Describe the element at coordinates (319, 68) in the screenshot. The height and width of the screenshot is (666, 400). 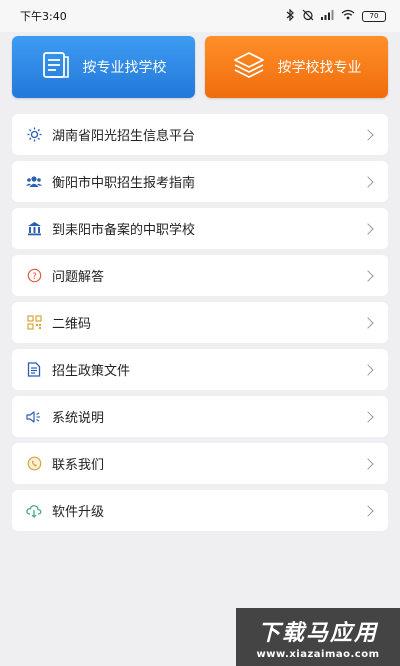
I see `find-major-by-school-label: 按学校找专业` at that location.